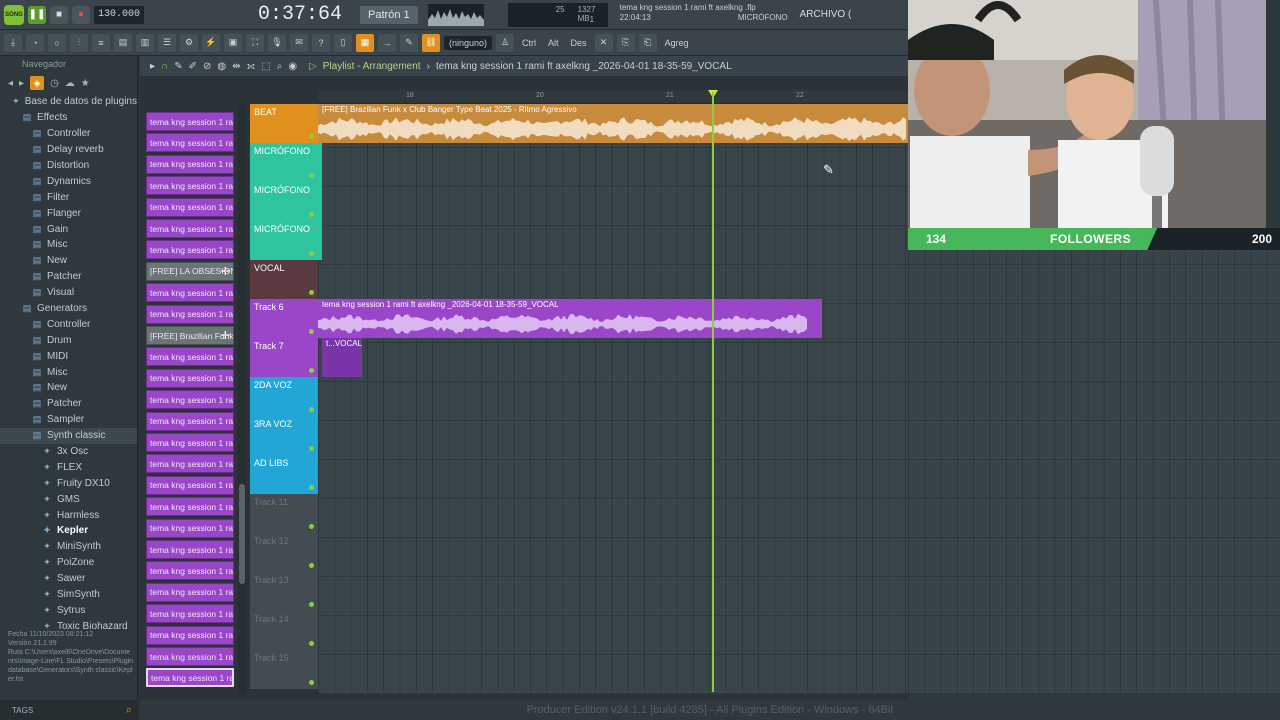  Describe the element at coordinates (342, 357) in the screenshot. I see `small-vocal-clip: t...VOCAL` at that location.